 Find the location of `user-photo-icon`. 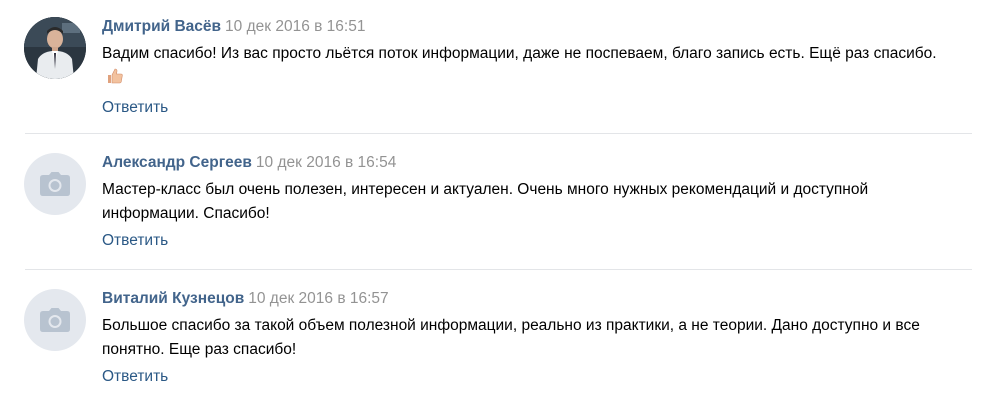

user-photo-icon is located at coordinates (55, 48).